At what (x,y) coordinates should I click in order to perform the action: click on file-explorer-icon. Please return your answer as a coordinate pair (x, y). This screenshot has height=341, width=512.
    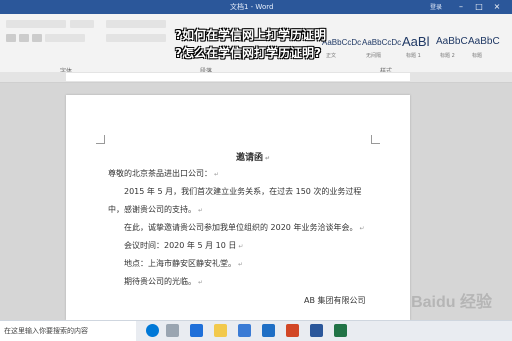
    Looking at the image, I should click on (220, 330).